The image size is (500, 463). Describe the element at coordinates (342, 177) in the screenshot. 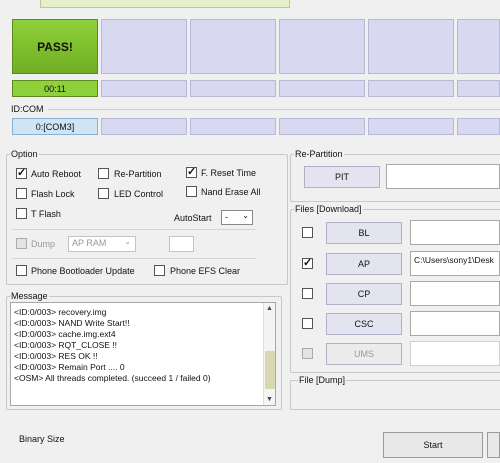

I see `pit-button: PIT` at that location.